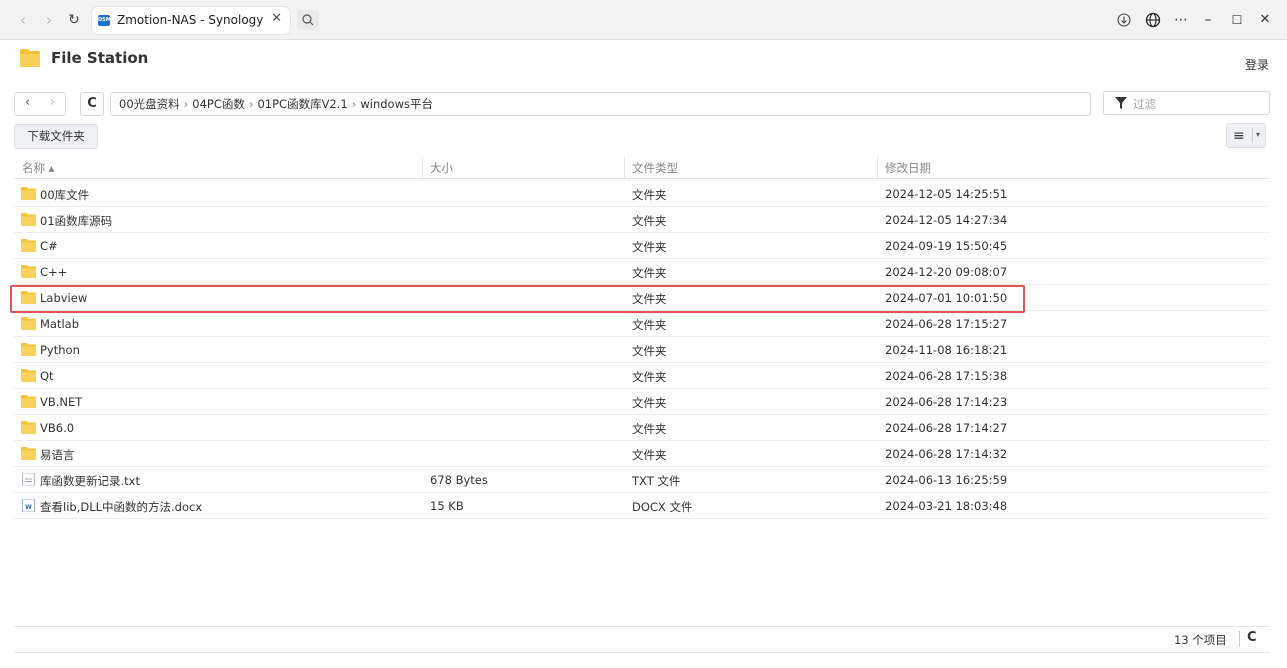 This screenshot has width=1287, height=668. I want to click on footer-refresh-icon: C, so click(1252, 637).